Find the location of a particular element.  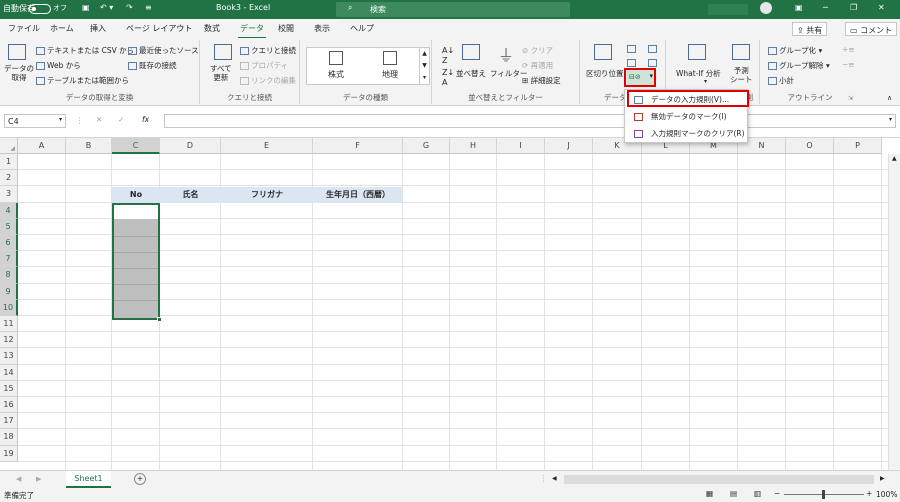

subtotal-button: 小計 is located at coordinates (781, 80).